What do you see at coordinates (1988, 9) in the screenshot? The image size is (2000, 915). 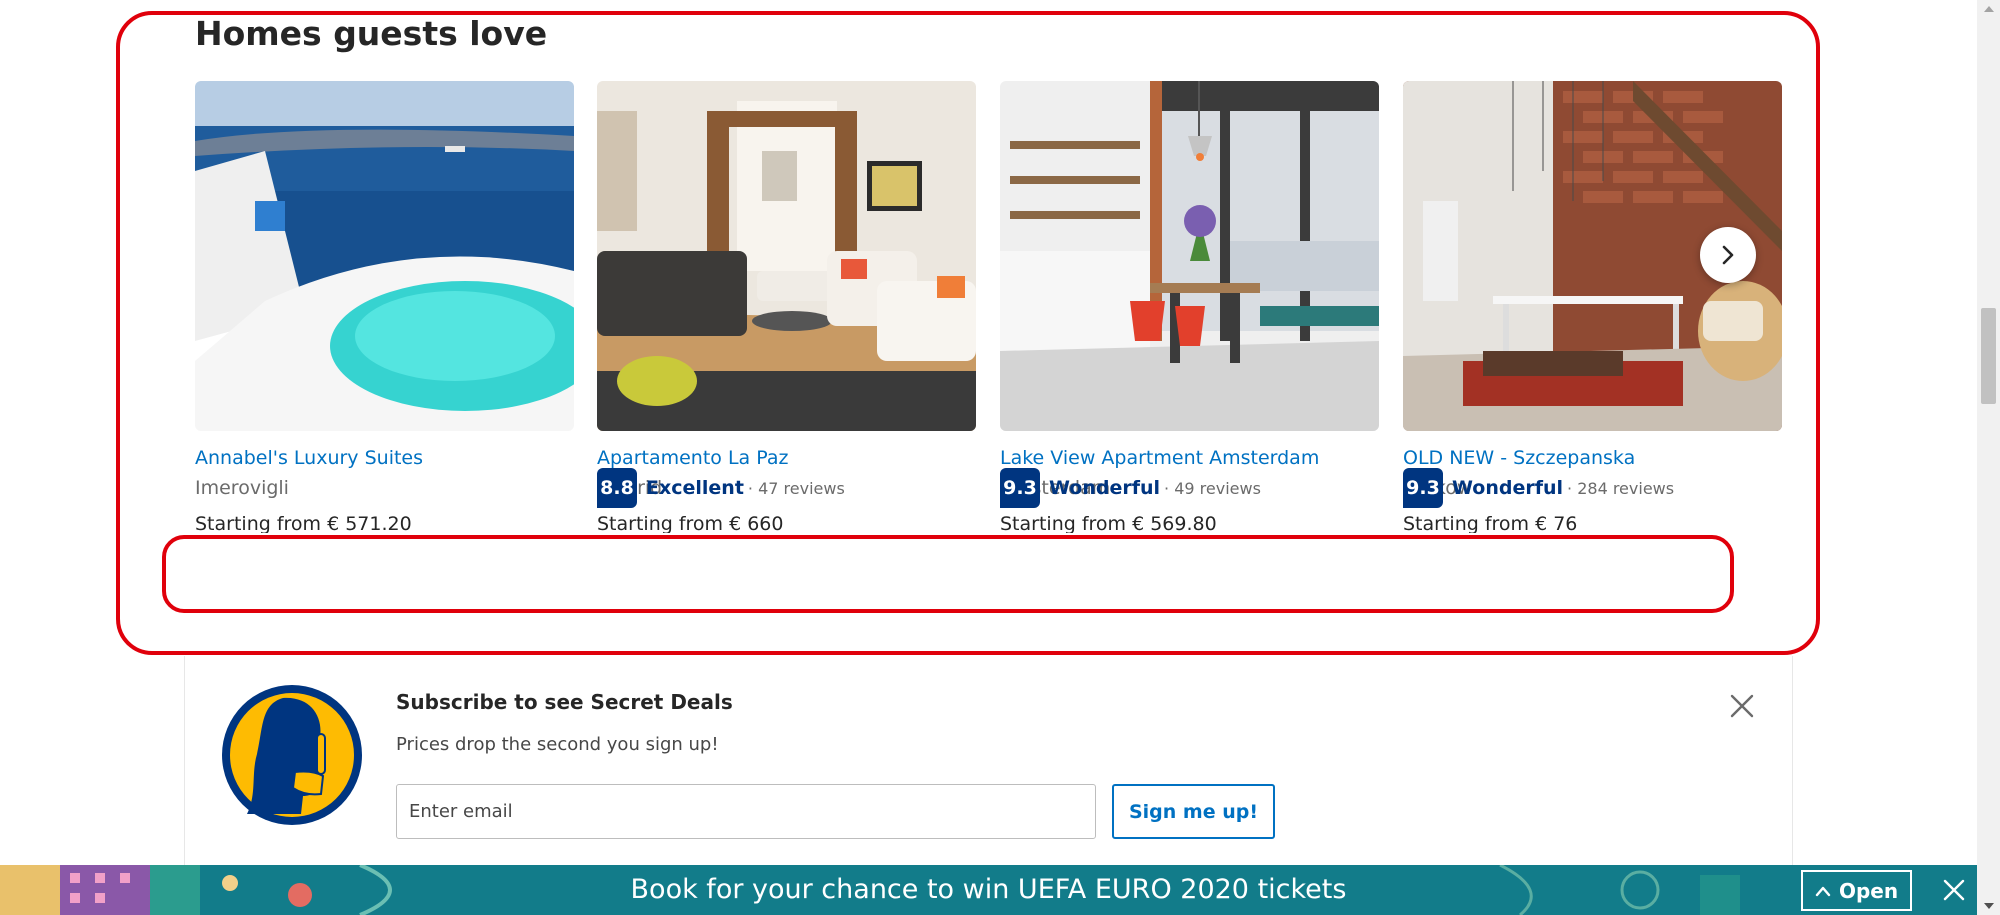 I see `scroll-up-arrow` at bounding box center [1988, 9].